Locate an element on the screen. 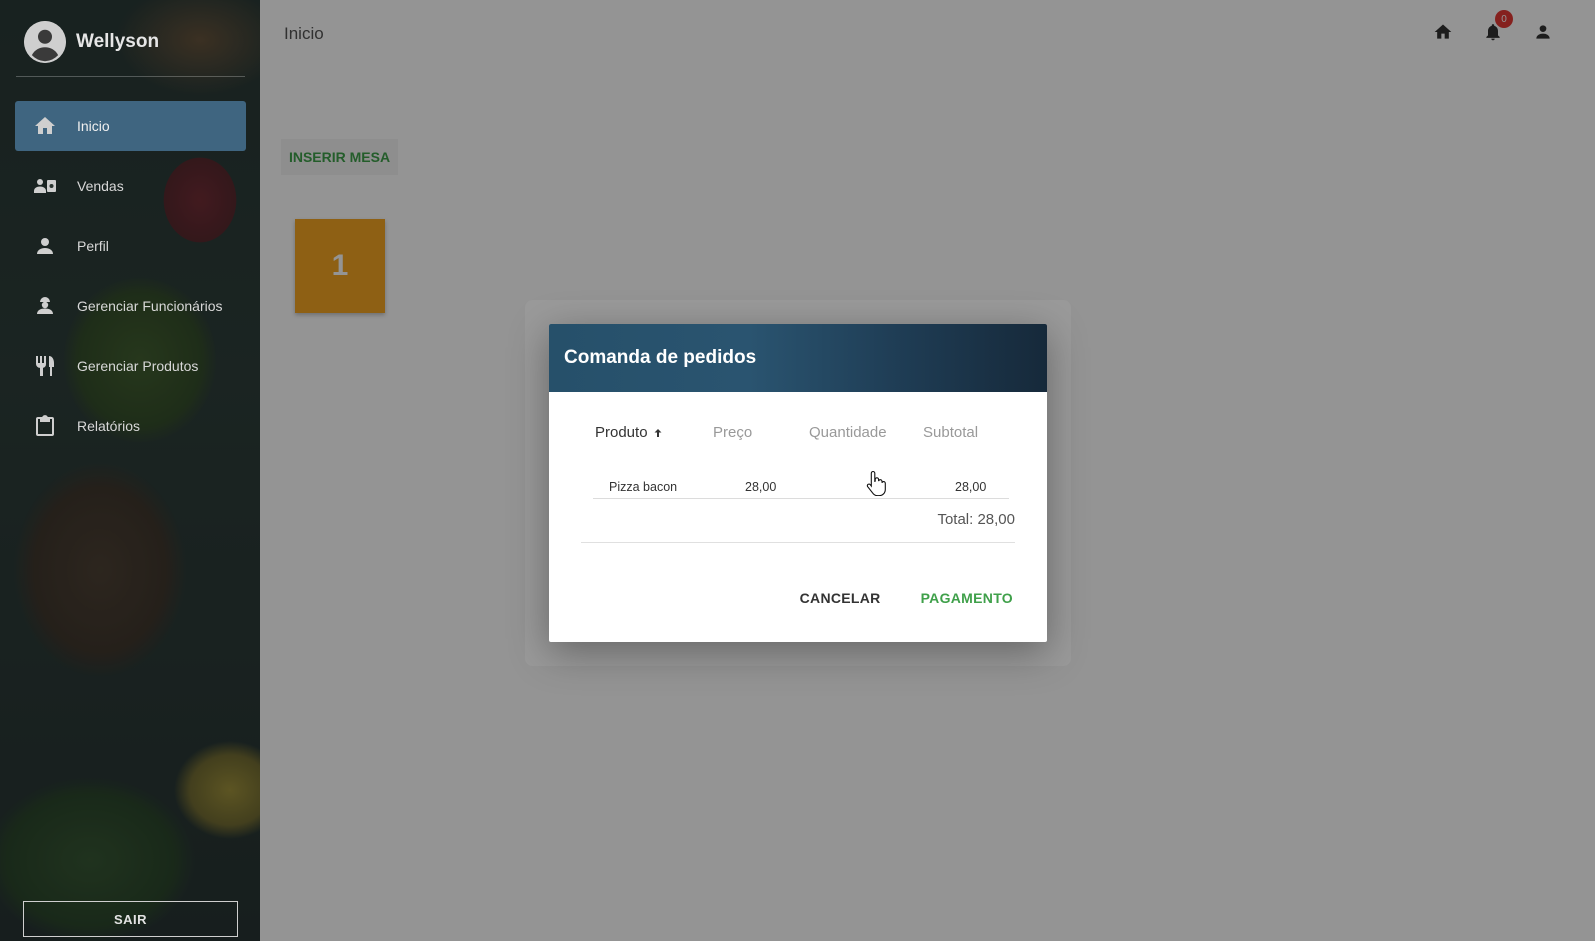 The height and width of the screenshot is (941, 1595). arrow-up-icon is located at coordinates (658, 432).